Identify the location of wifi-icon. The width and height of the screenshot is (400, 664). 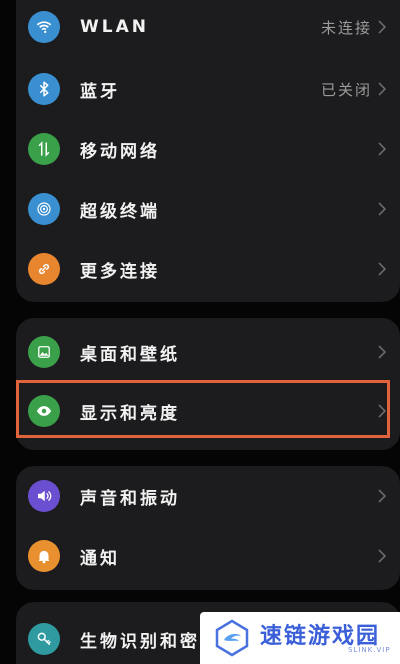
(44, 27).